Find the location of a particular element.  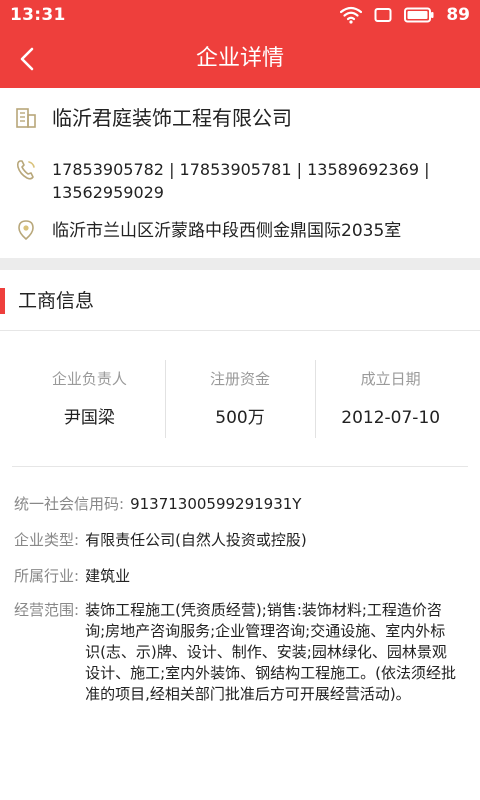

phone-icon is located at coordinates (25, 170).